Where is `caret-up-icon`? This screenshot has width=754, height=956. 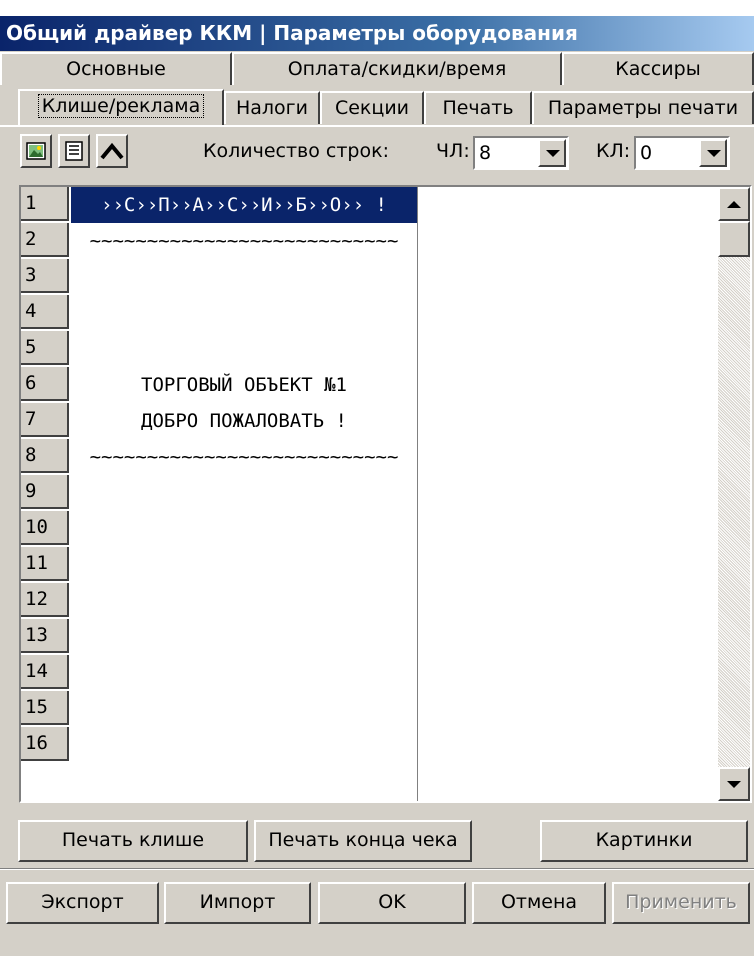 caret-up-icon is located at coordinates (112, 151).